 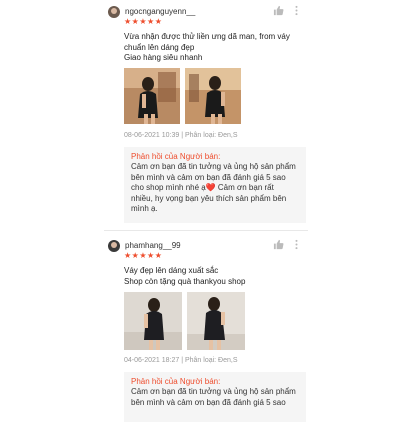 I want to click on comment-line: Váy đẹp lên dáng xuất sắc, so click(x=171, y=270).